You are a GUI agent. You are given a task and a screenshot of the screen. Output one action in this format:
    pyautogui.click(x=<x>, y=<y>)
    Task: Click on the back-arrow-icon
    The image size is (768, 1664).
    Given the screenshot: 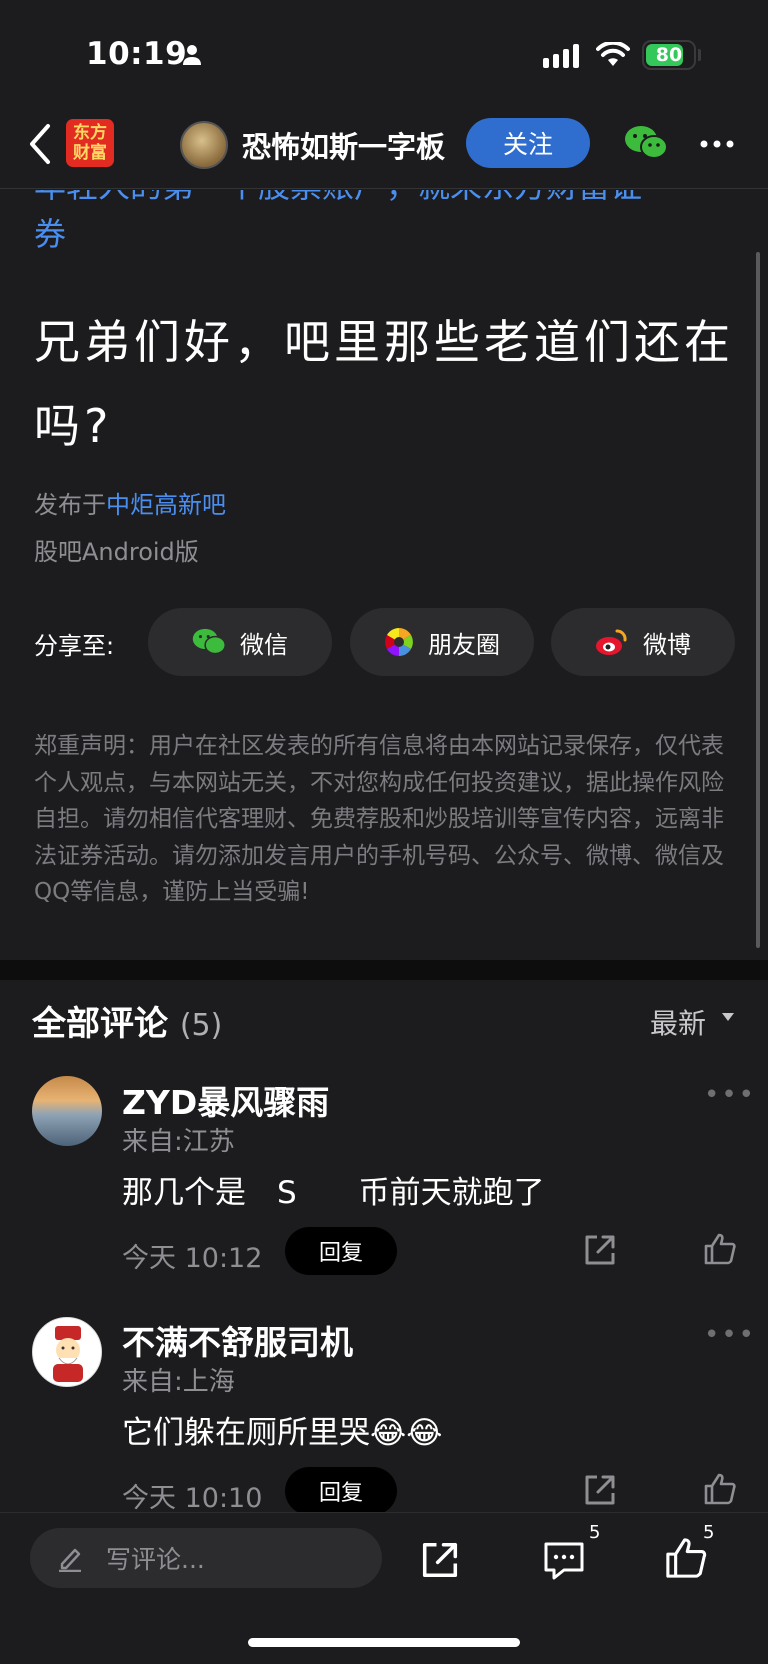 What is the action you would take?
    pyautogui.click(x=39, y=144)
    